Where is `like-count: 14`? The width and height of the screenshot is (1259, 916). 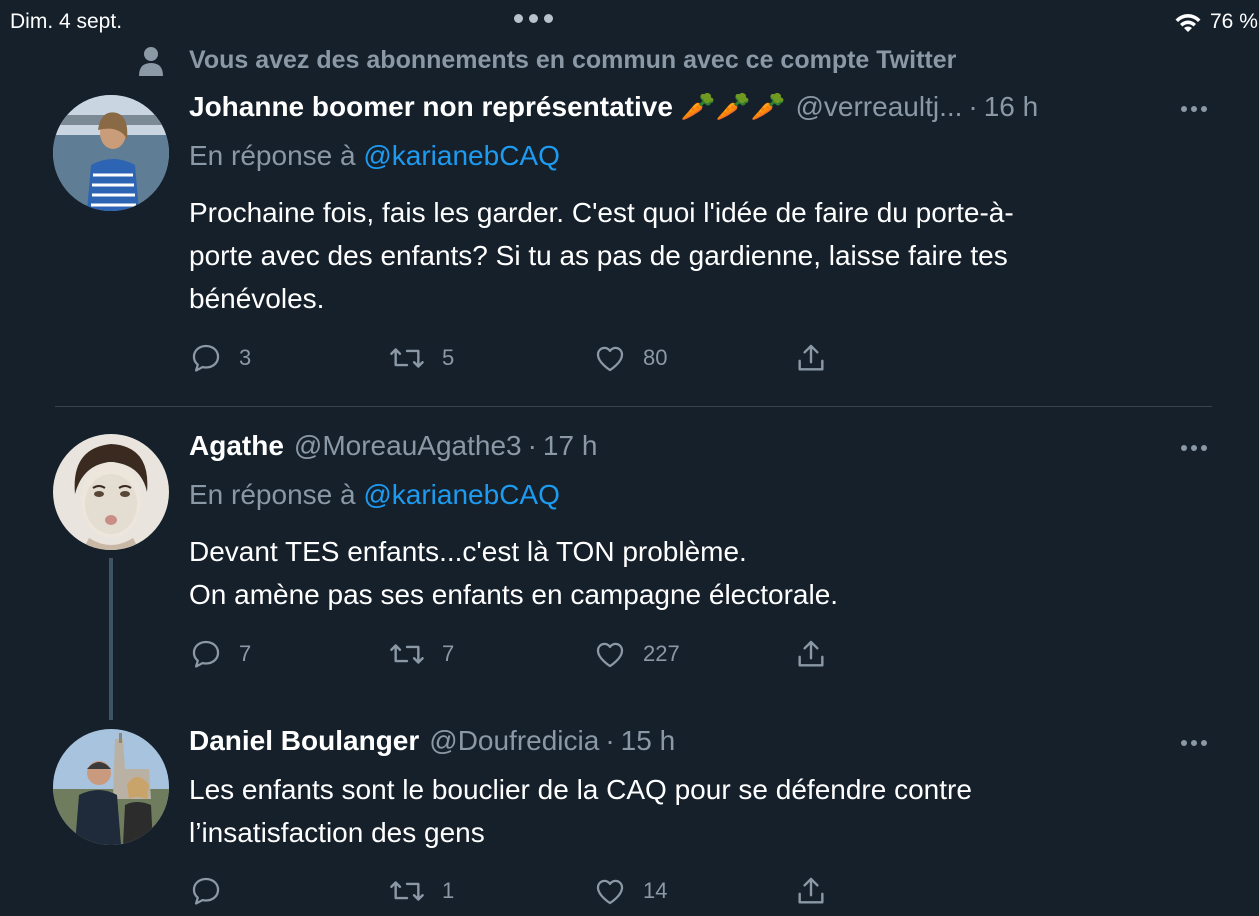 like-count: 14 is located at coordinates (655, 890).